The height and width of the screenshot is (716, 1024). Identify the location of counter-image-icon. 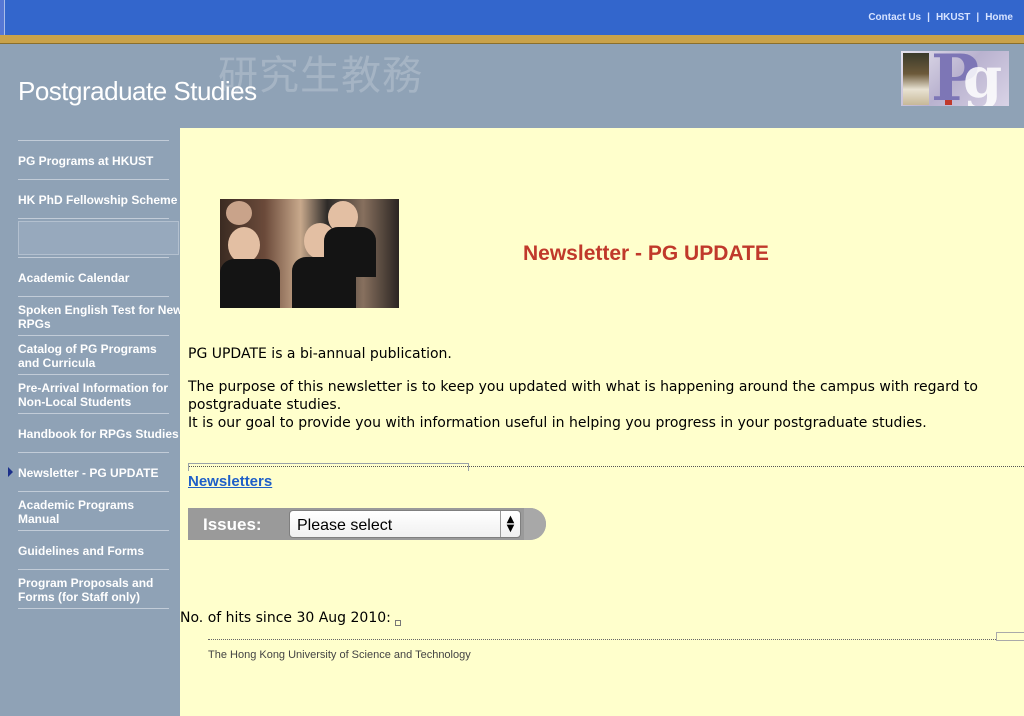
(397, 623).